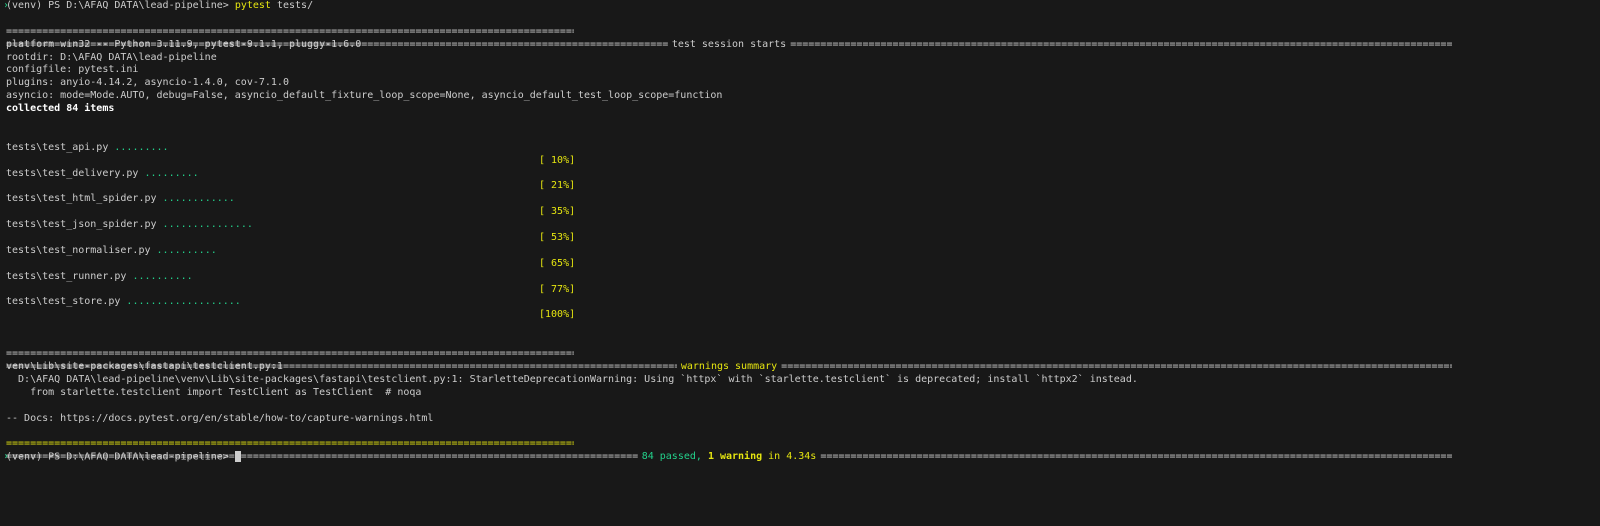 The height and width of the screenshot is (526, 1600). Describe the element at coordinates (803, 161) in the screenshot. I see `test-progress: [ 10%]` at that location.